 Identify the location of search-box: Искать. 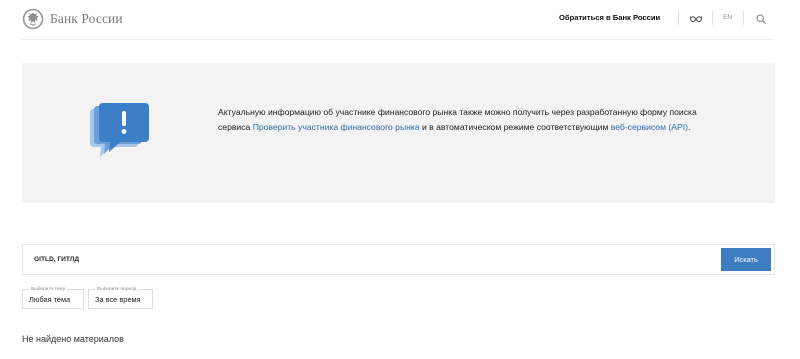
(398, 259).